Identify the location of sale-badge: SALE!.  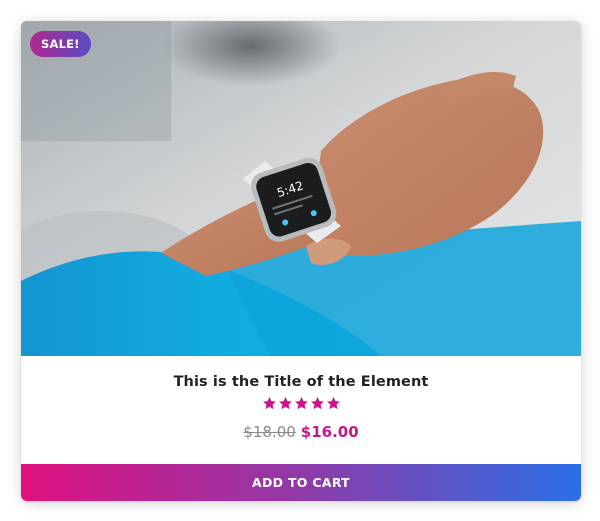
(60, 44).